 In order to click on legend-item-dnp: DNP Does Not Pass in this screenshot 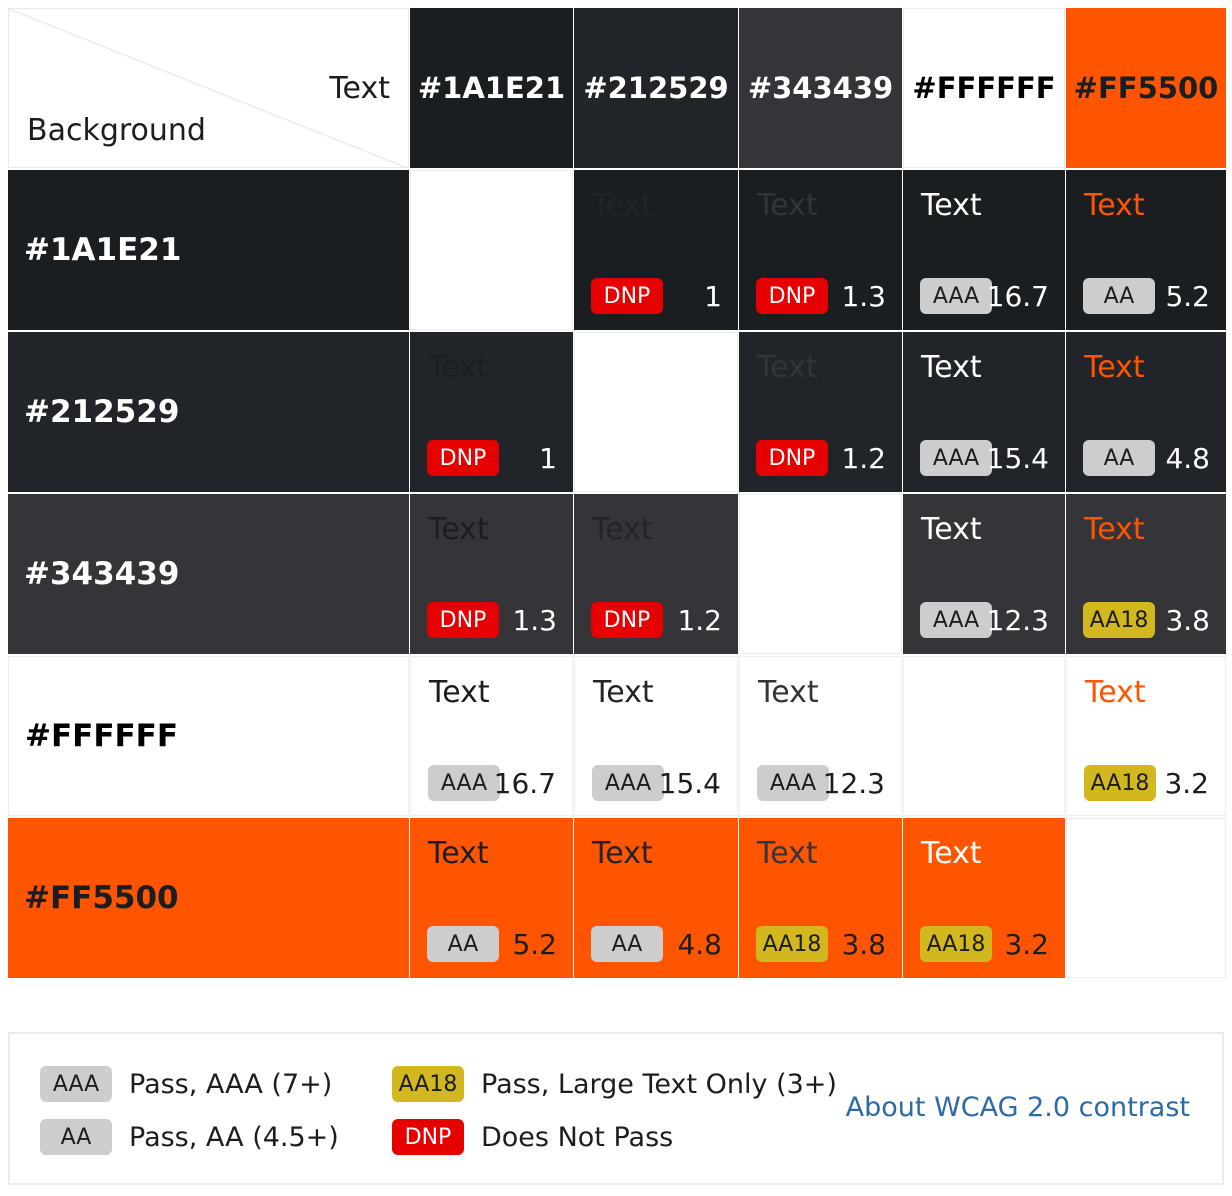, I will do `click(532, 1137)`.